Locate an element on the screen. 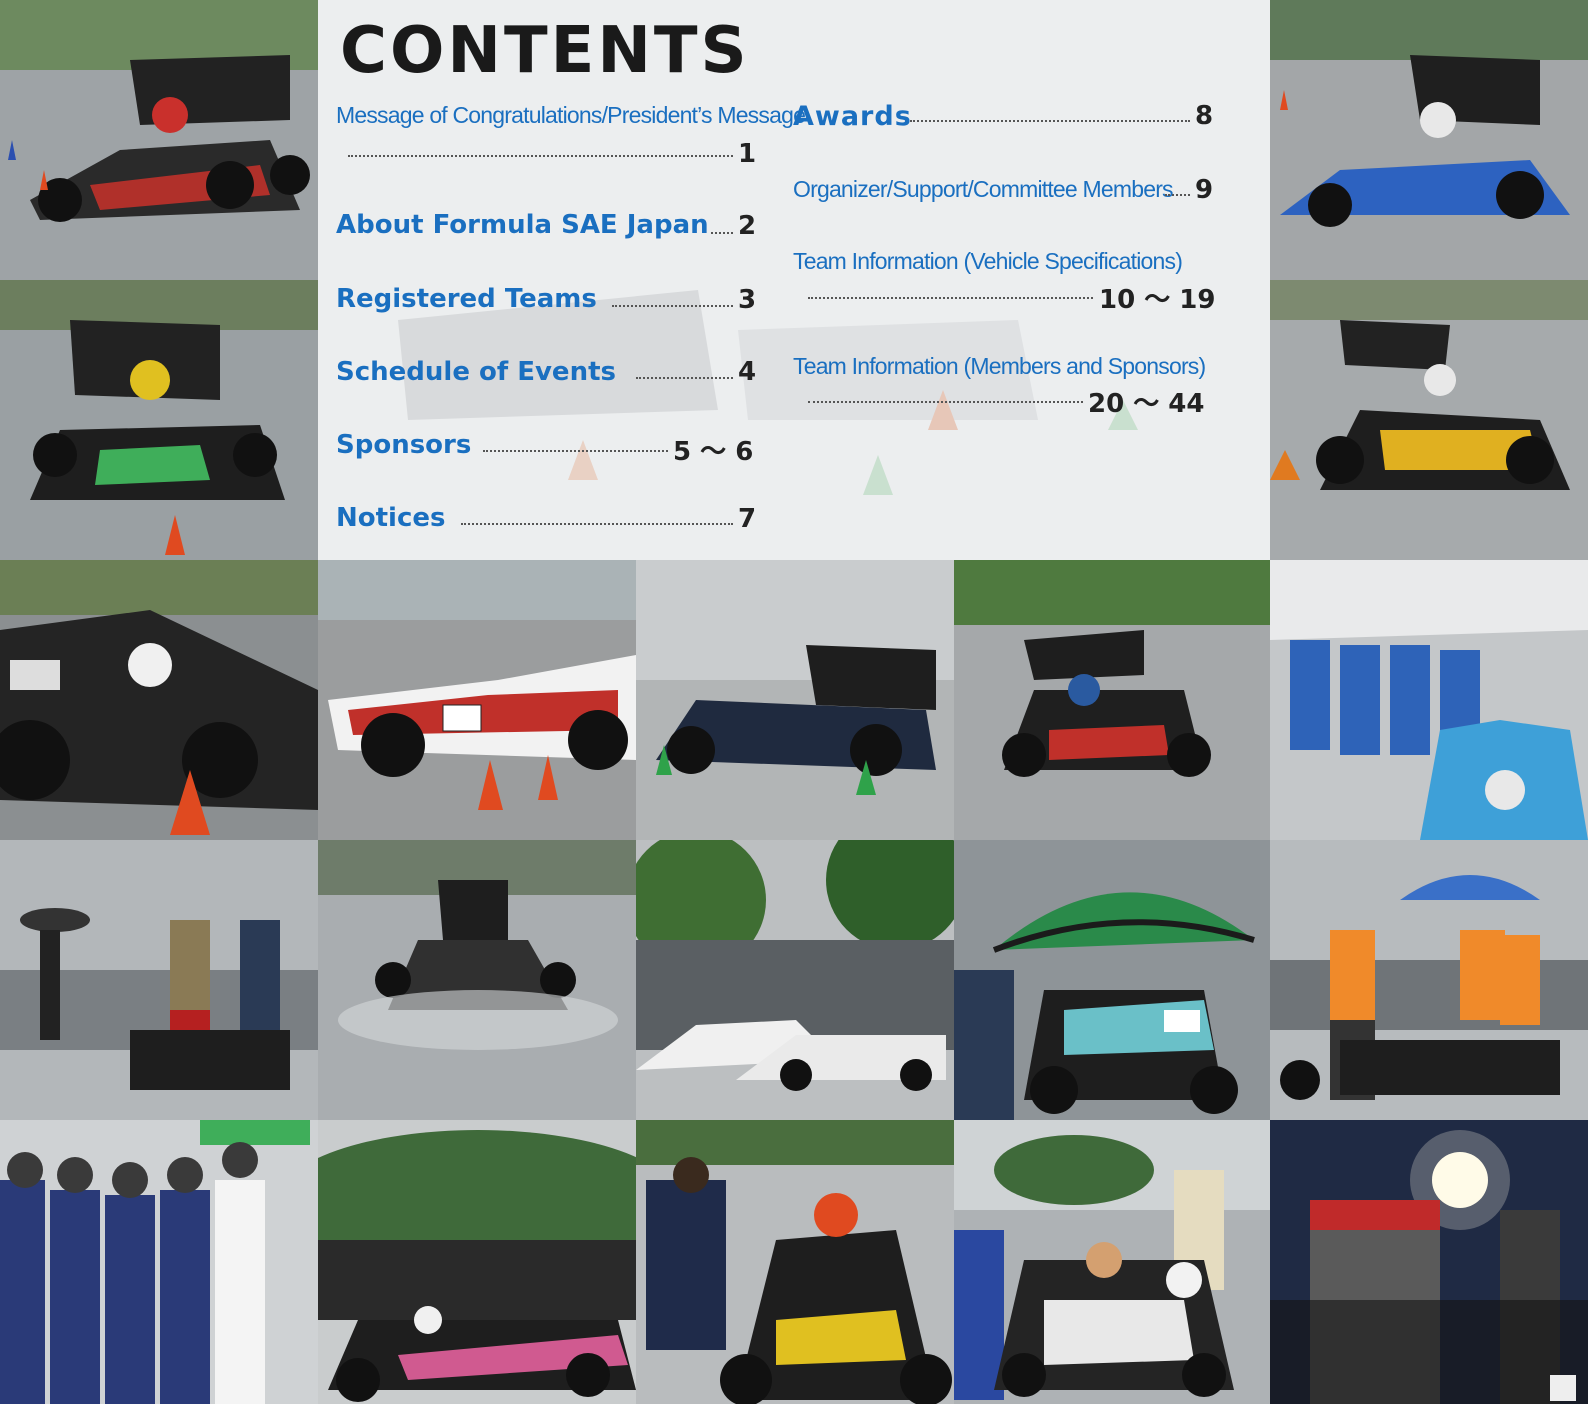 Image resolution: width=1588 pixels, height=1404 pixels. photo-red-car-cones is located at coordinates (1112, 700).